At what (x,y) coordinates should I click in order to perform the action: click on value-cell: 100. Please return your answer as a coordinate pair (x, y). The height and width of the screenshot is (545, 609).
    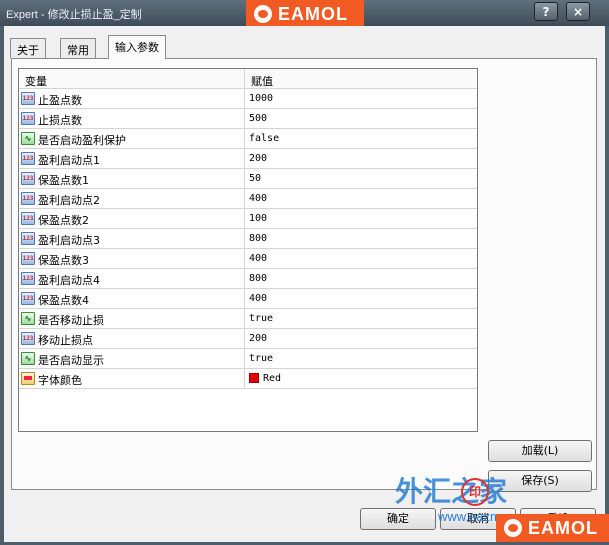
    Looking at the image, I should click on (361, 218).